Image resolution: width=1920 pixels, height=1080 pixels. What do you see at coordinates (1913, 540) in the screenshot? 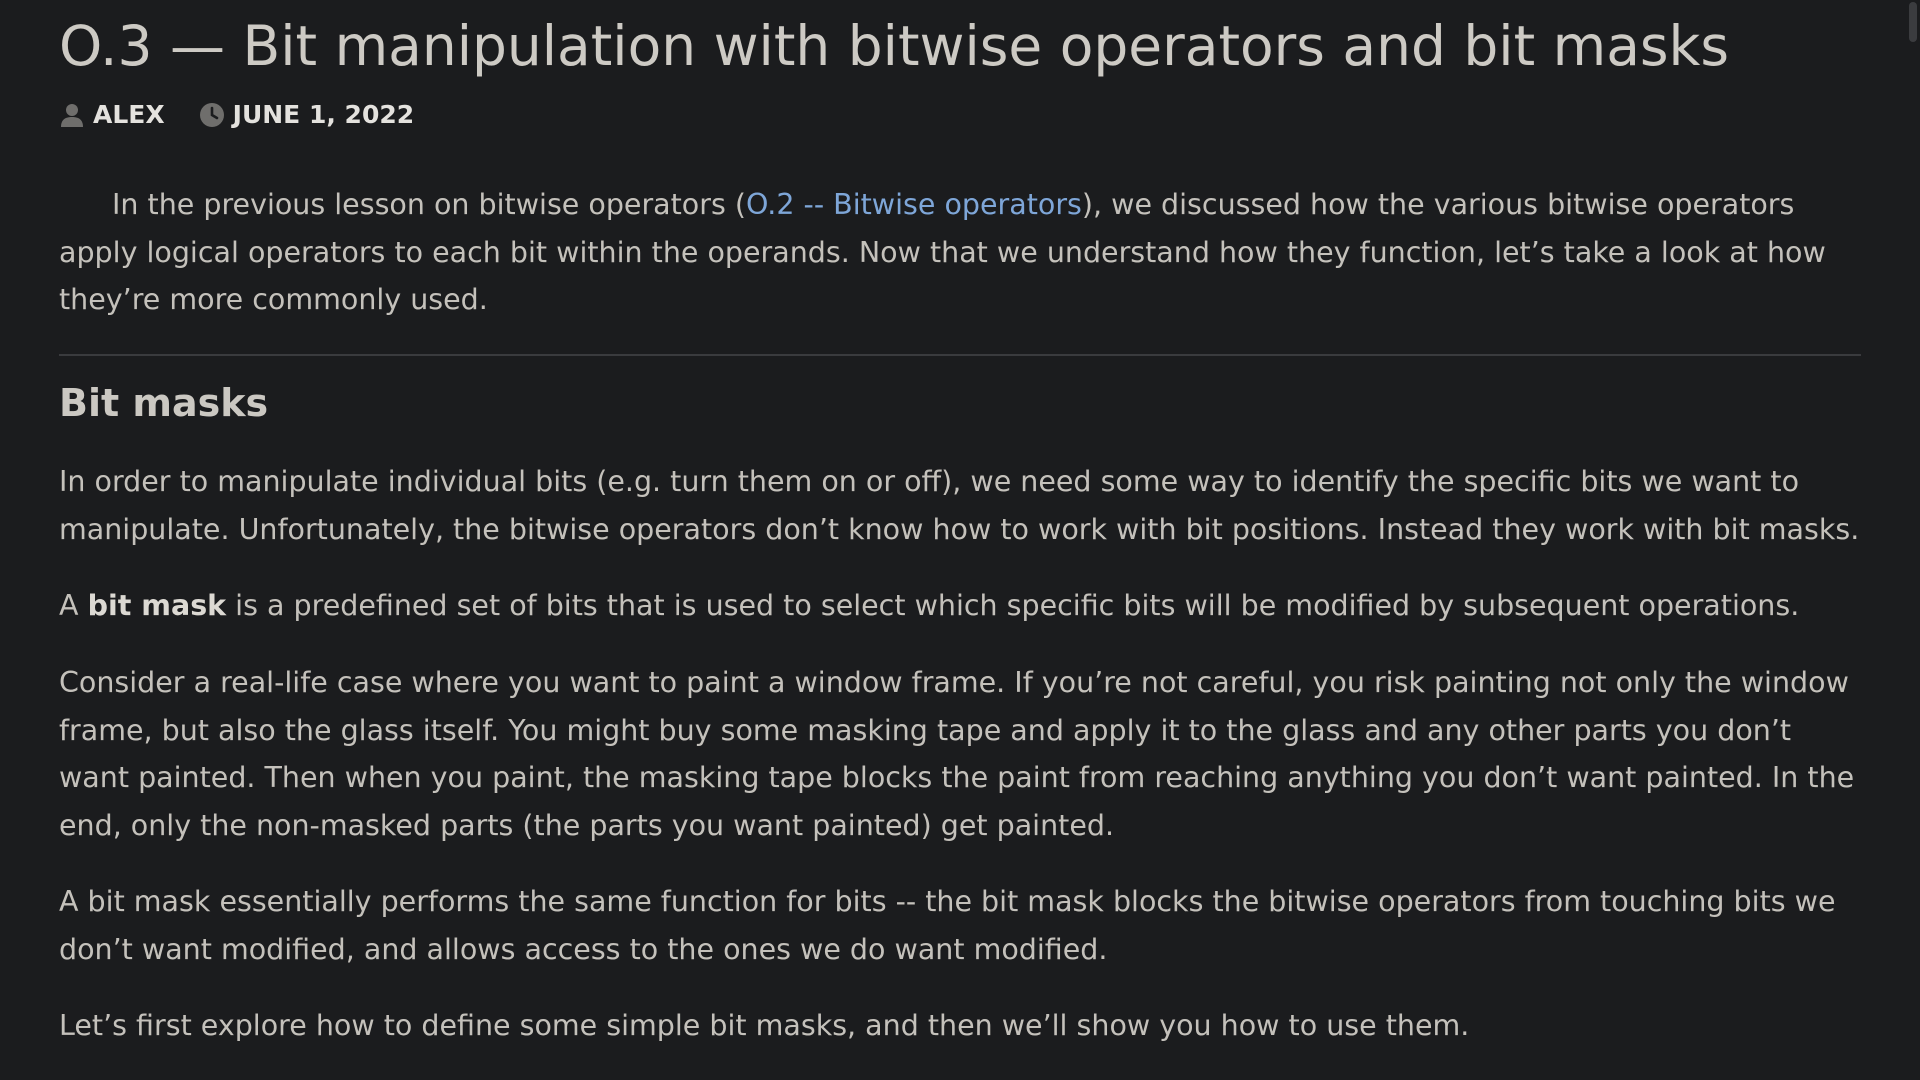
I see `scrollbar` at bounding box center [1913, 540].